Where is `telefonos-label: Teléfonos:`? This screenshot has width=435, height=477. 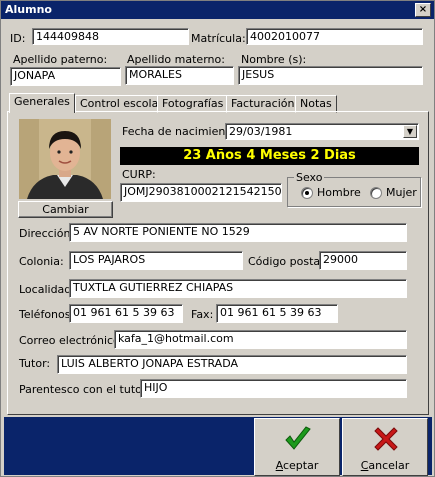
telefonos-label: Teléfonos: is located at coordinates (47, 314).